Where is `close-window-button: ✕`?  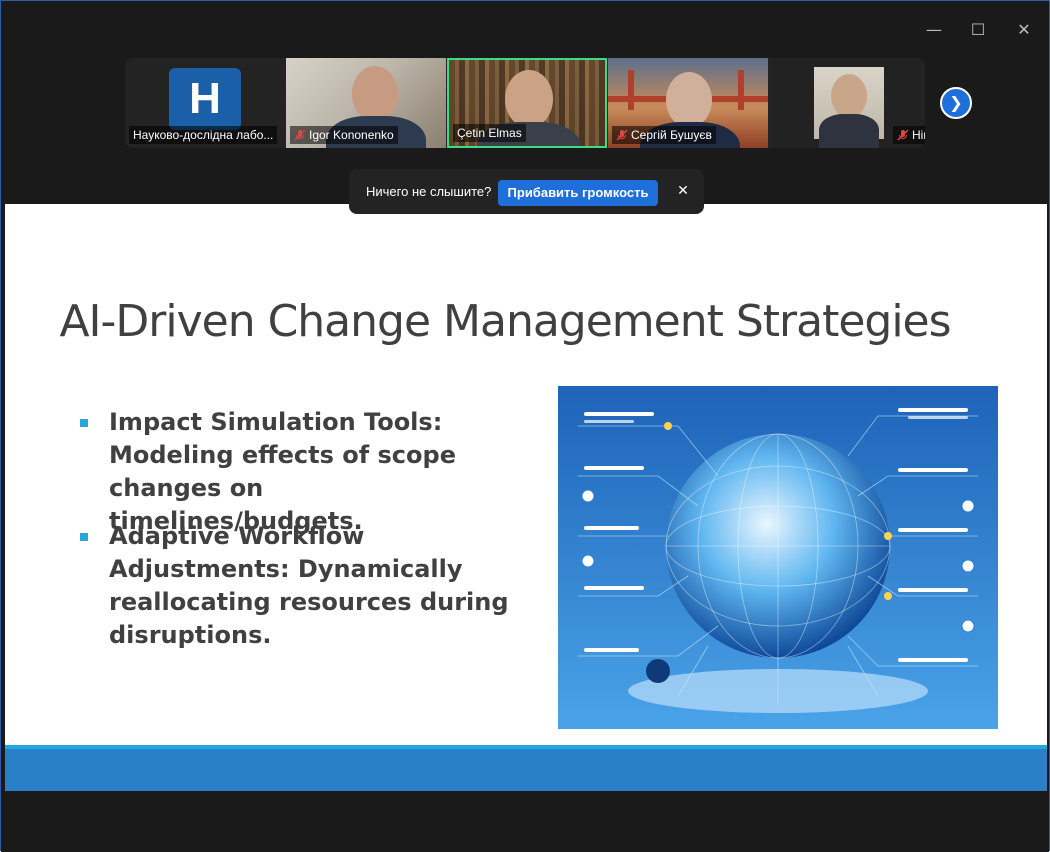
close-window-button: ✕ is located at coordinates (1024, 30).